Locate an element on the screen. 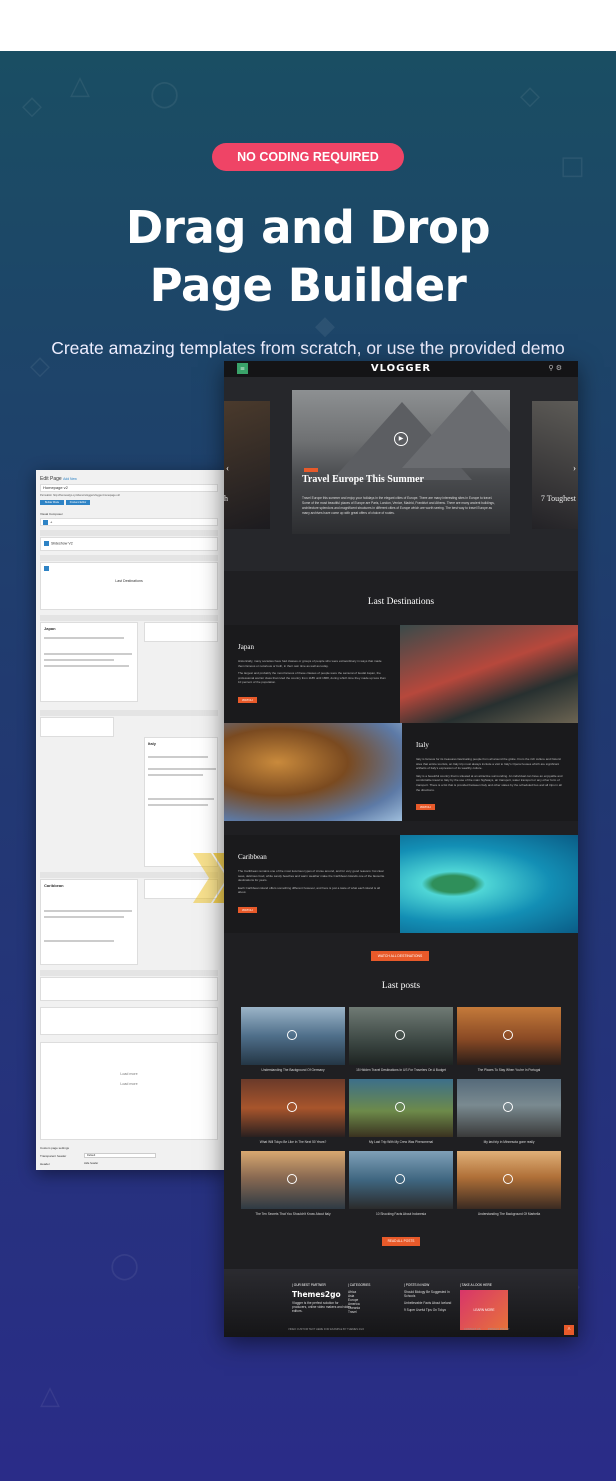 This screenshot has height=1481, width=616. privacy-link: PRIVACY POLICY is located at coordinates (498, 1329).